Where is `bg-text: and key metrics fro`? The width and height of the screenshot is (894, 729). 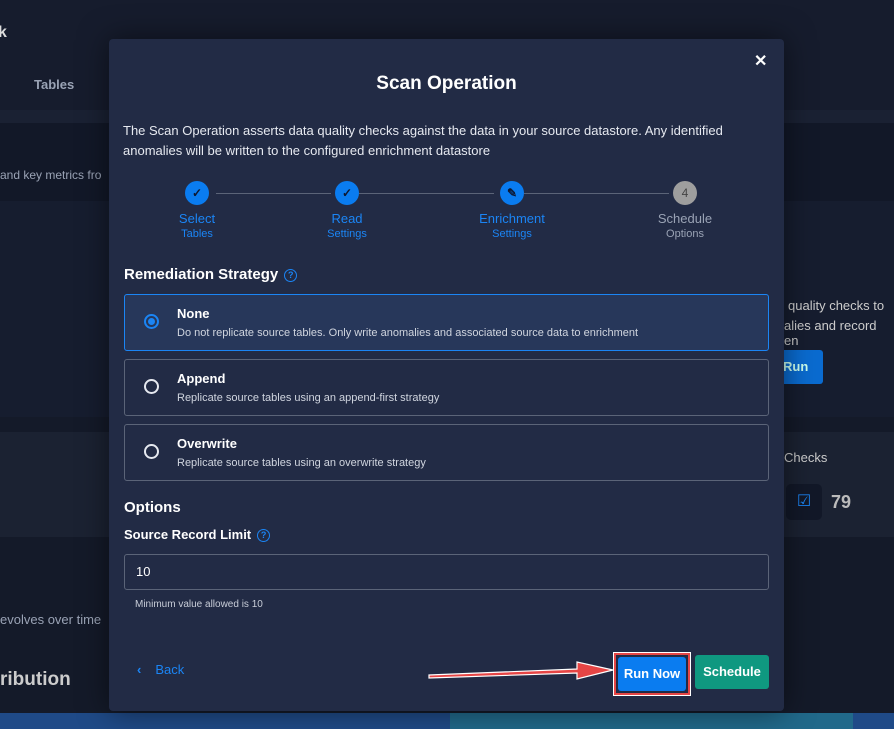 bg-text: and key metrics fro is located at coordinates (51, 175).